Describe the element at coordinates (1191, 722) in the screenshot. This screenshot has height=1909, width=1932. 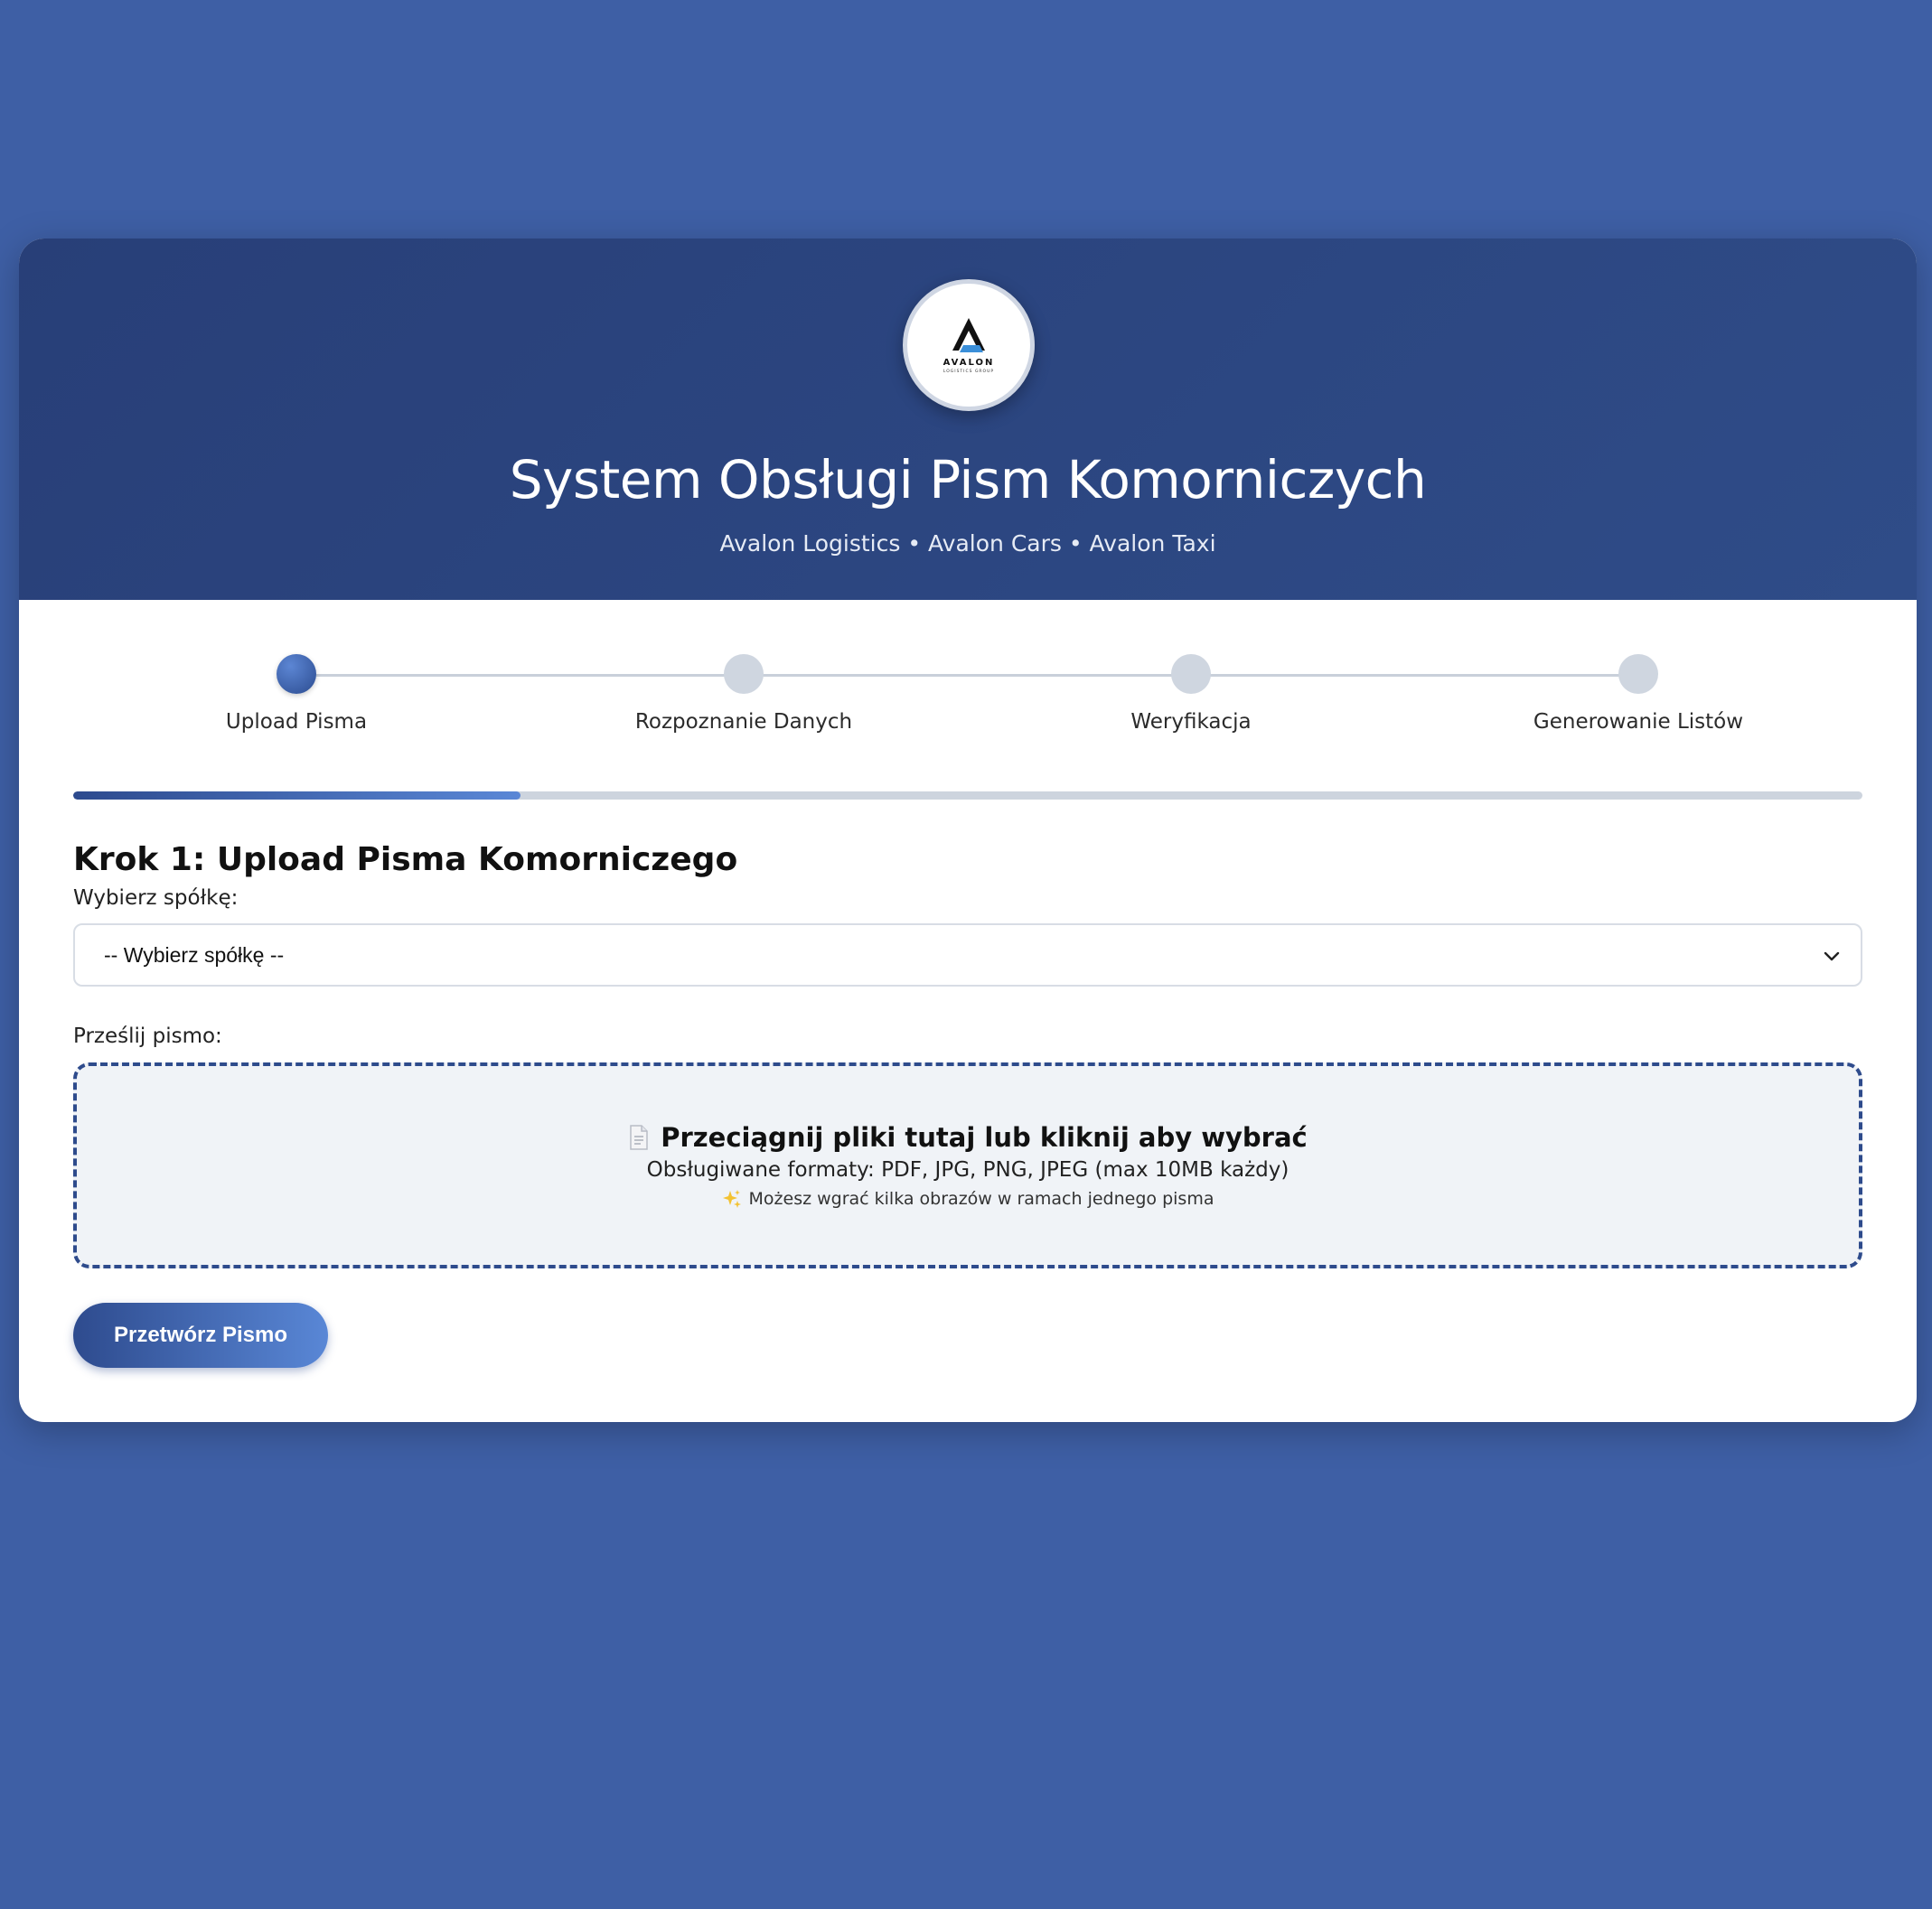
I see `step-label: Weryfikacja` at that location.